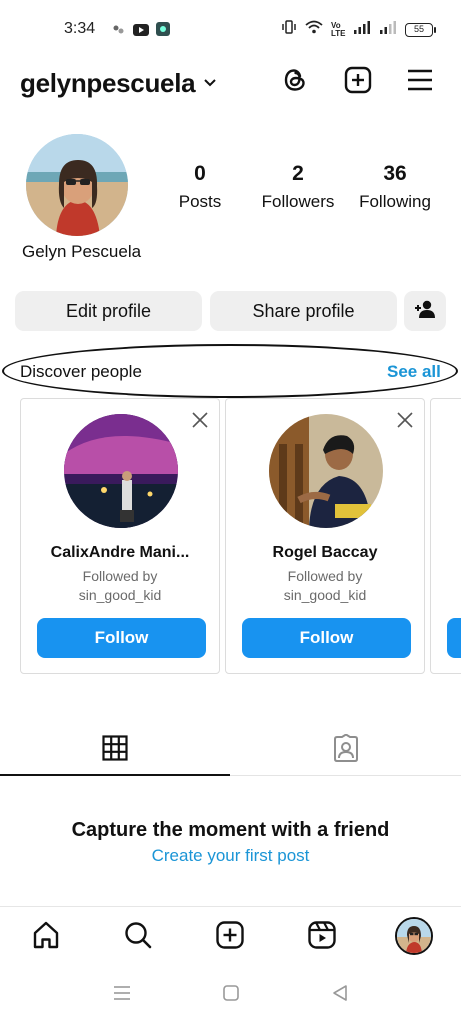  What do you see at coordinates (454, 638) in the screenshot?
I see `follow-button-peek` at bounding box center [454, 638].